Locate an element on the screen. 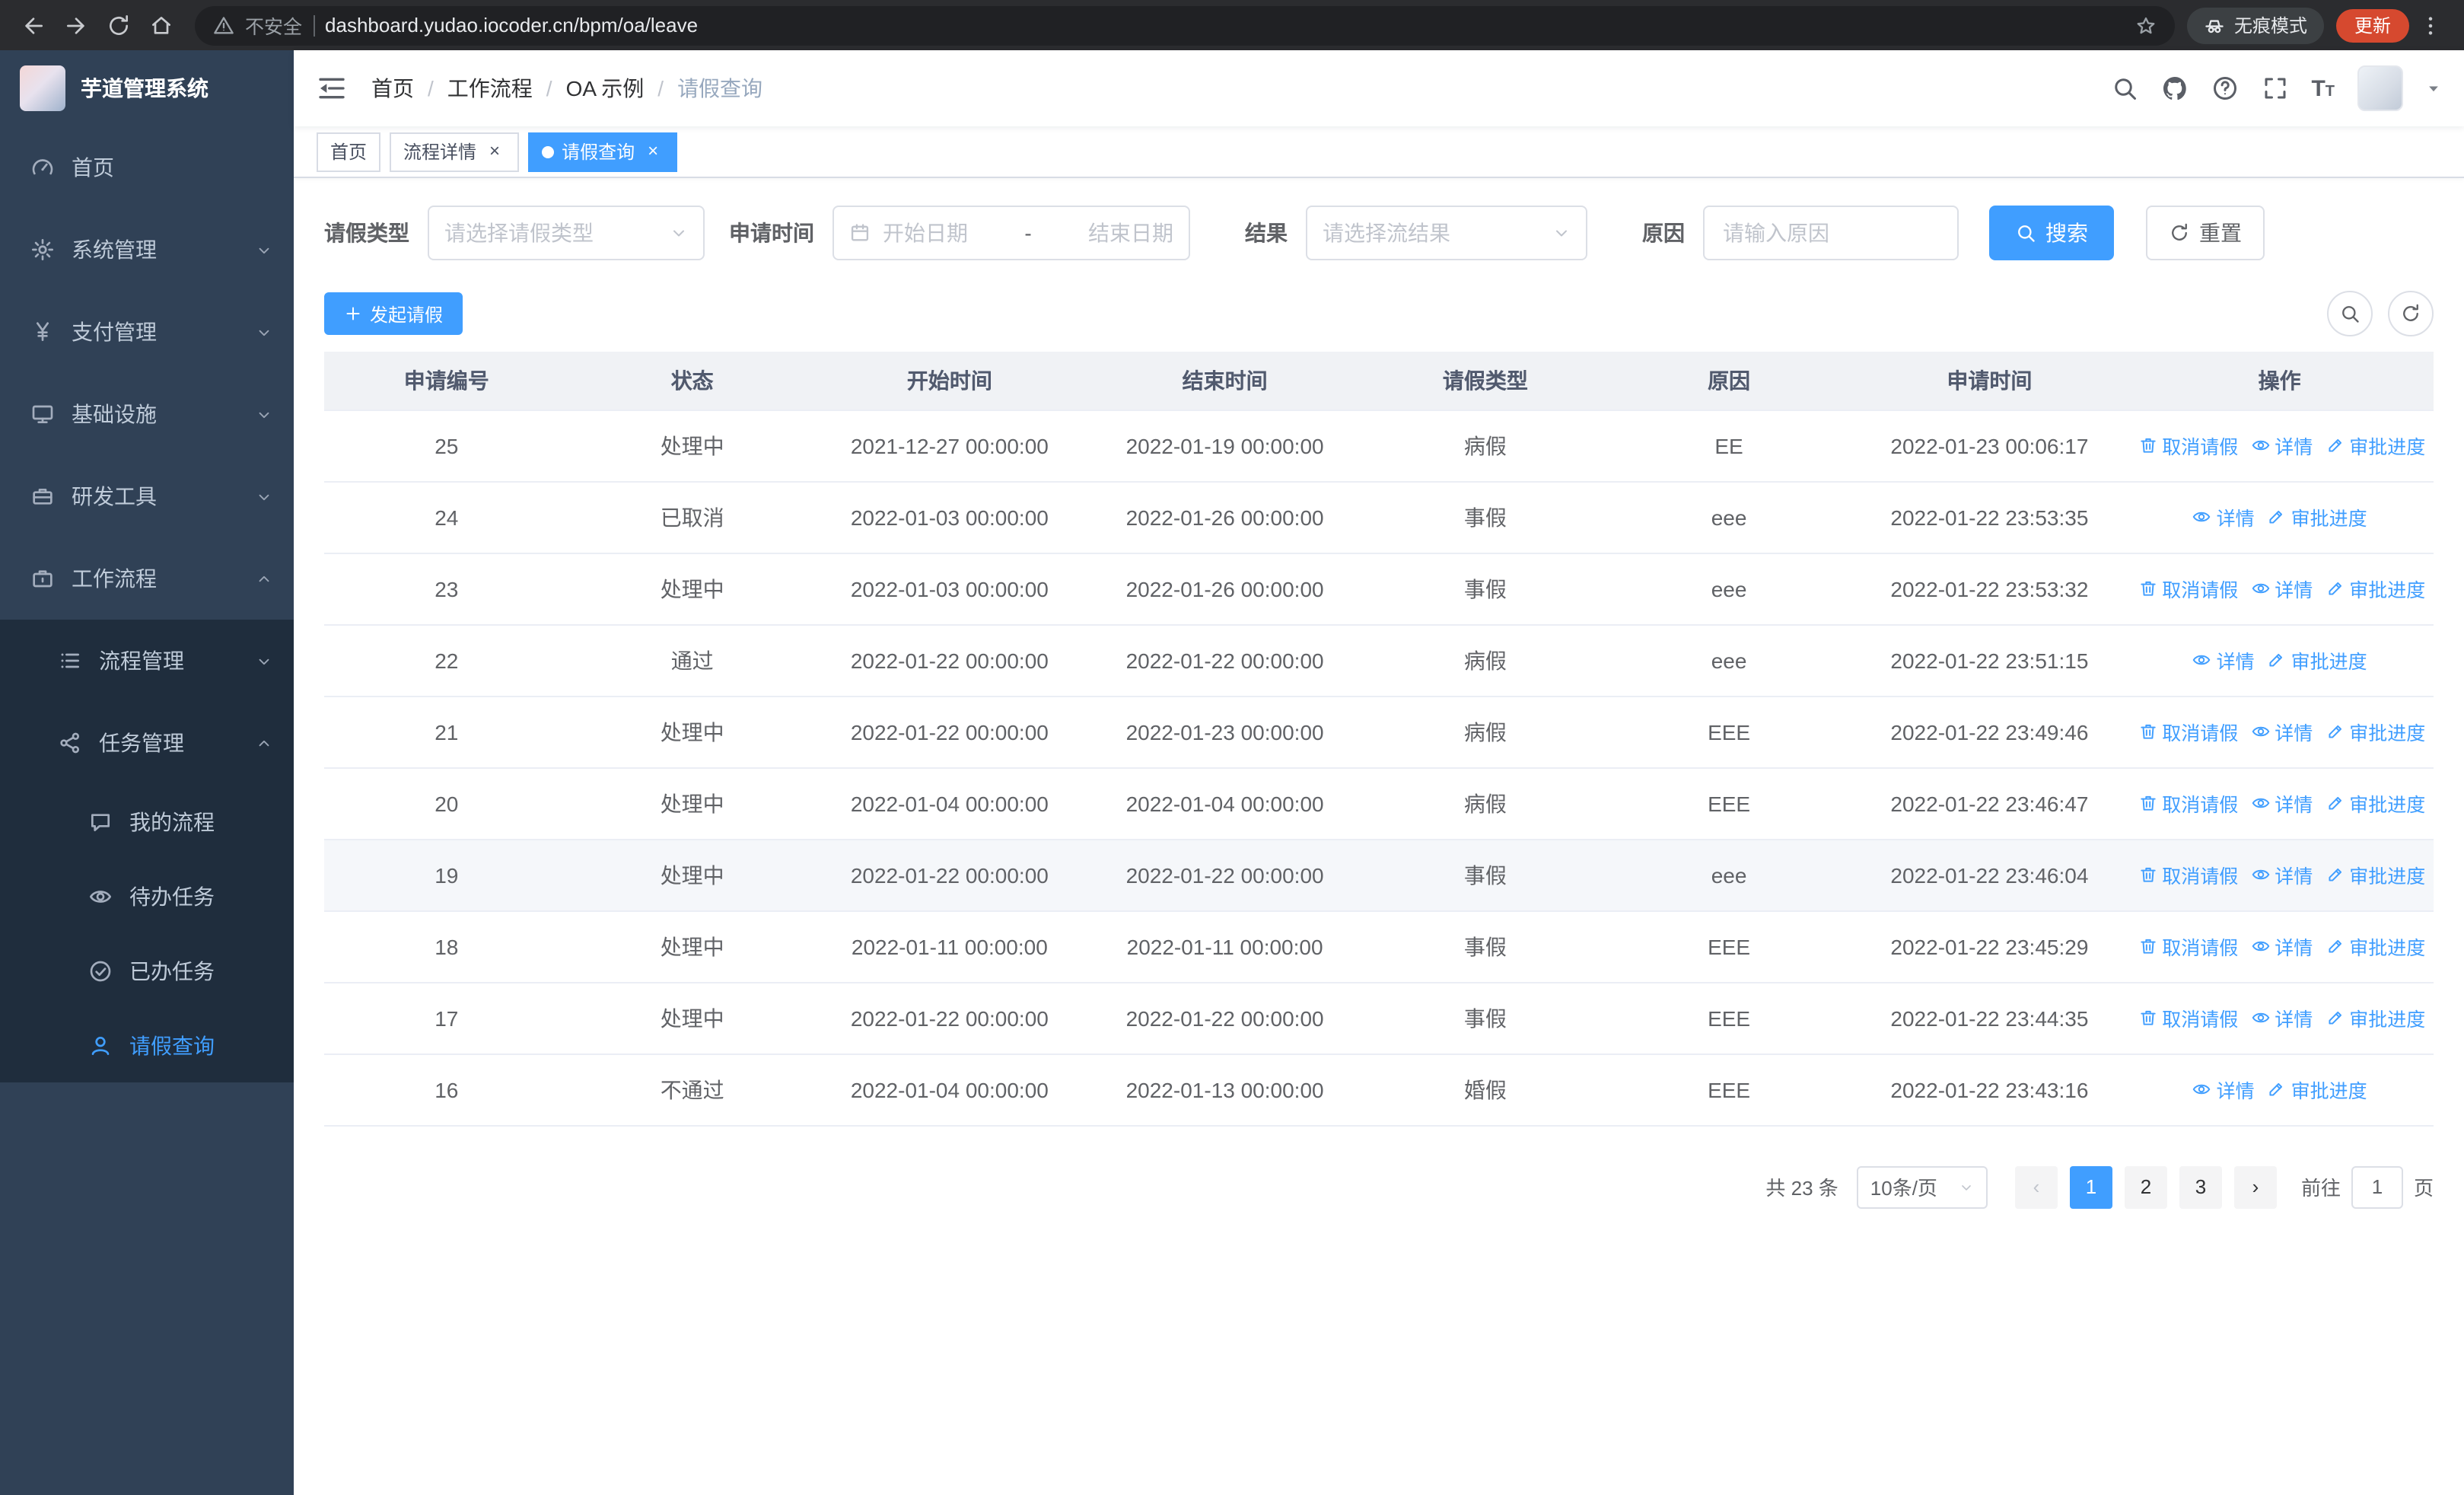 This screenshot has height=1495, width=2464. leave-type-select: 请选择请假类型 is located at coordinates (566, 233).